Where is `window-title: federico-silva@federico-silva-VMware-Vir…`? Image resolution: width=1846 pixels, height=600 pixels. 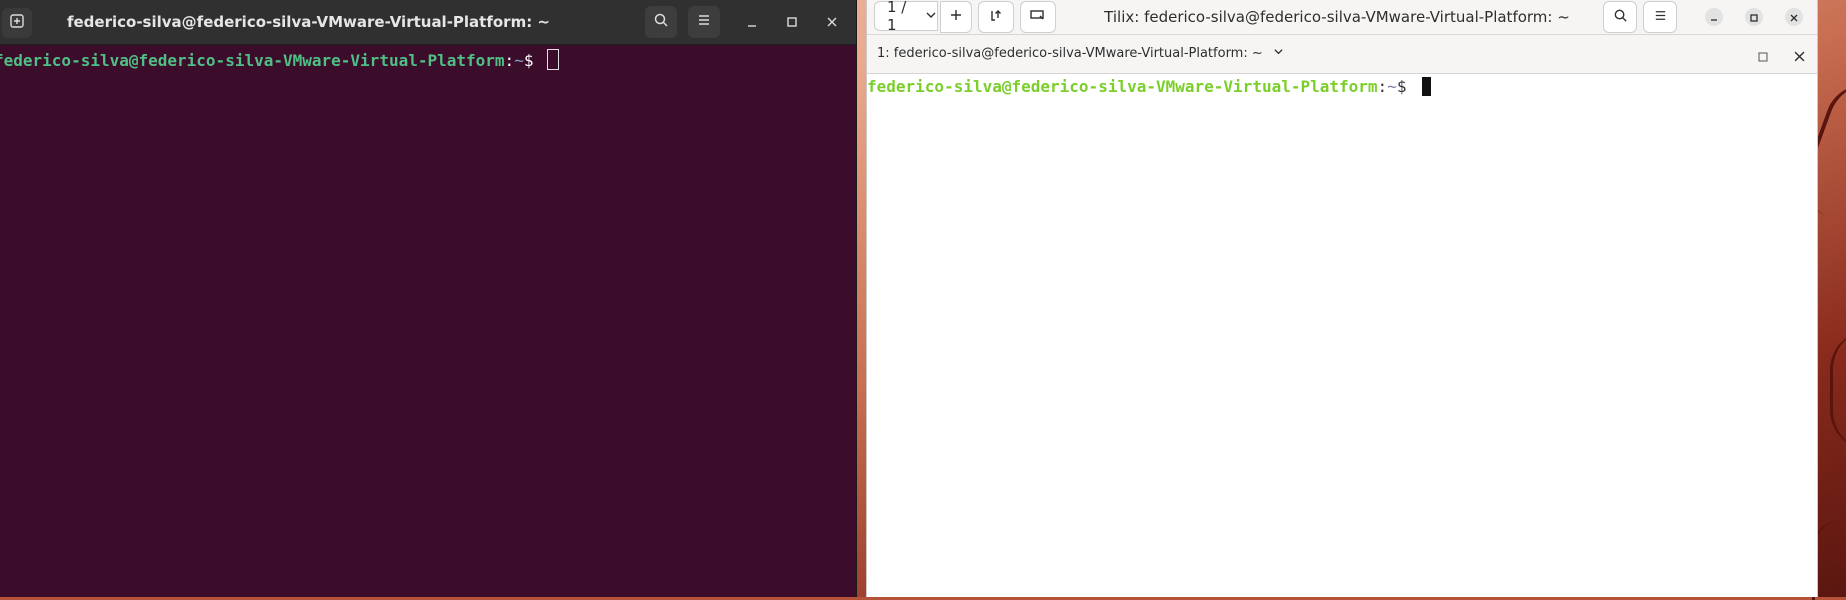 window-title: federico-silva@federico-silva-VMware-Vir… is located at coordinates (308, 22).